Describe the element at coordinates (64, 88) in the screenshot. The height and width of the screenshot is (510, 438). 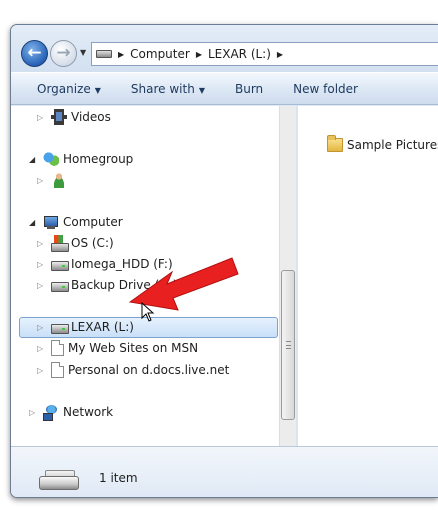
I see `organize-label: Organize` at that location.